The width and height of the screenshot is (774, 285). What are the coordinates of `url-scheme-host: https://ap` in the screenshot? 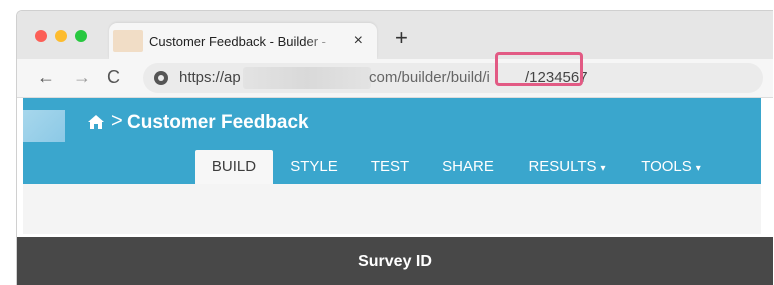 It's located at (210, 77).